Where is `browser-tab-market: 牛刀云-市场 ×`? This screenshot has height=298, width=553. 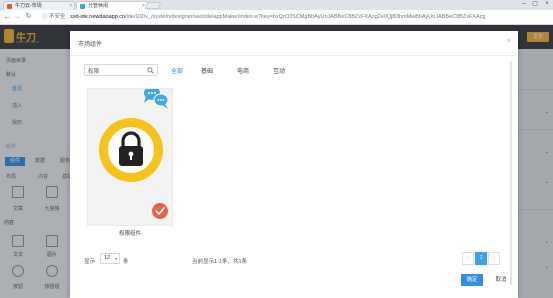
browser-tab-market: 牛刀云-市场 × is located at coordinates (39, 5).